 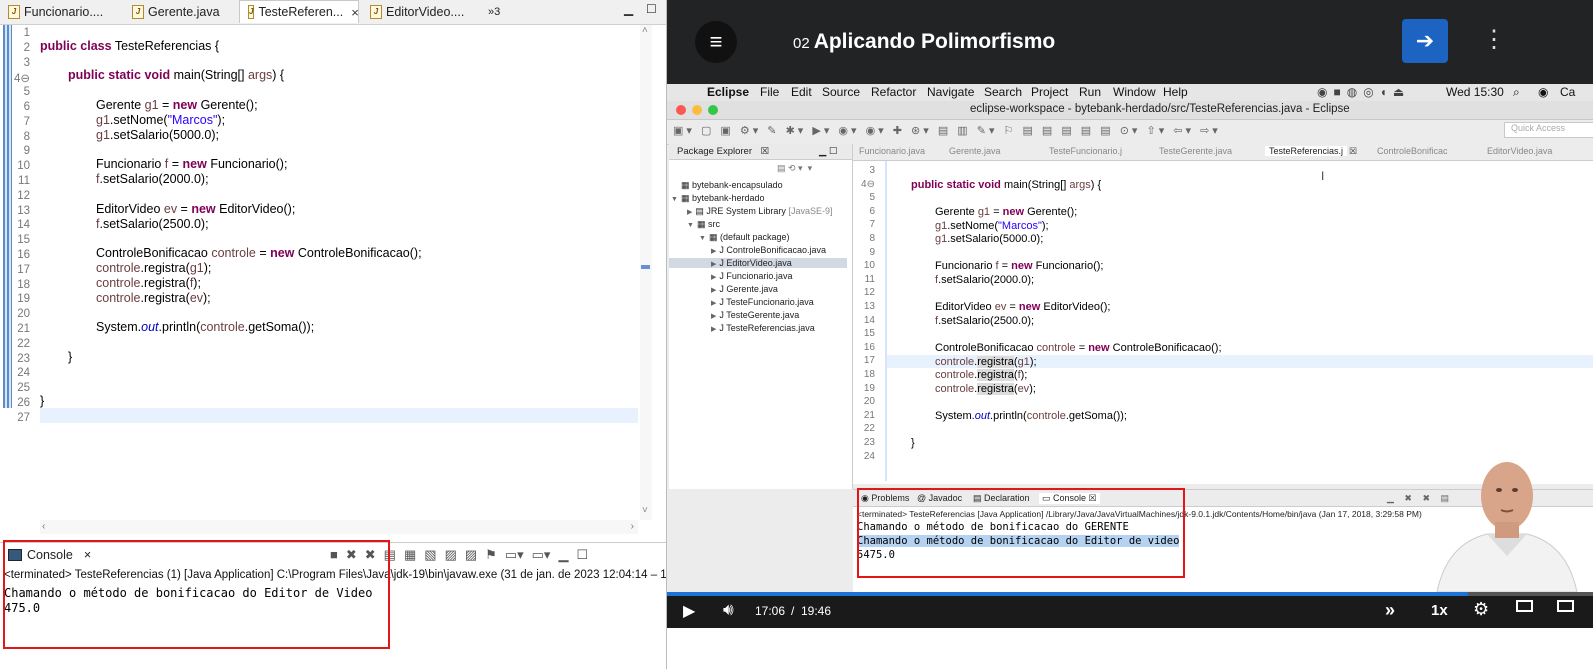 What do you see at coordinates (299, 11) in the screenshot?
I see `tab-teste-referencias: J TesteReferen... ×` at bounding box center [299, 11].